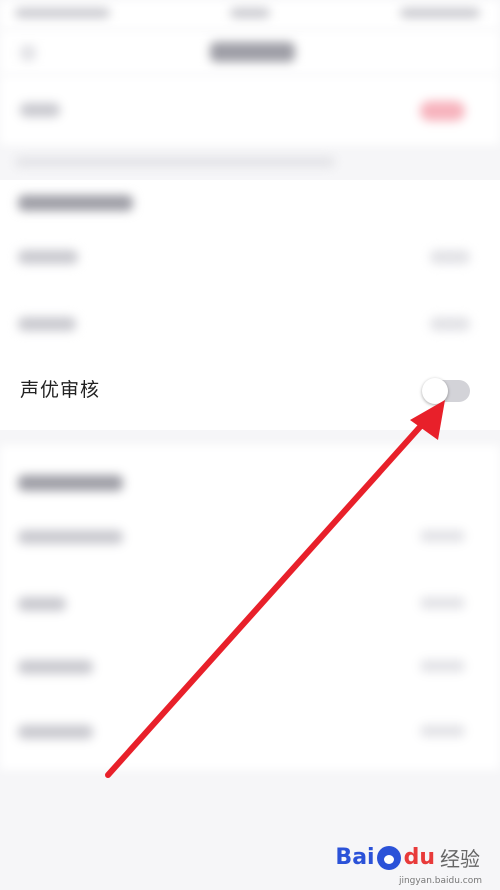 Image resolution: width=500 pixels, height=890 pixels. Describe the element at coordinates (440, 881) in the screenshot. I see `watermark-url: jingyan.baidu.com` at that location.